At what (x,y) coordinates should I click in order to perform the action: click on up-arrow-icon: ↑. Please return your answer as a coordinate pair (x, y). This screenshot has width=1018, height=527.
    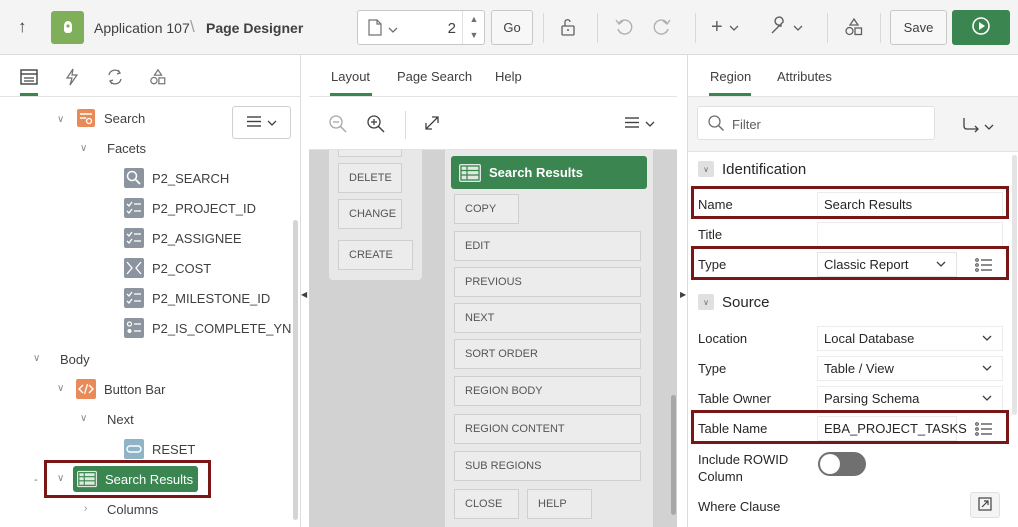
    Looking at the image, I should click on (22, 27).